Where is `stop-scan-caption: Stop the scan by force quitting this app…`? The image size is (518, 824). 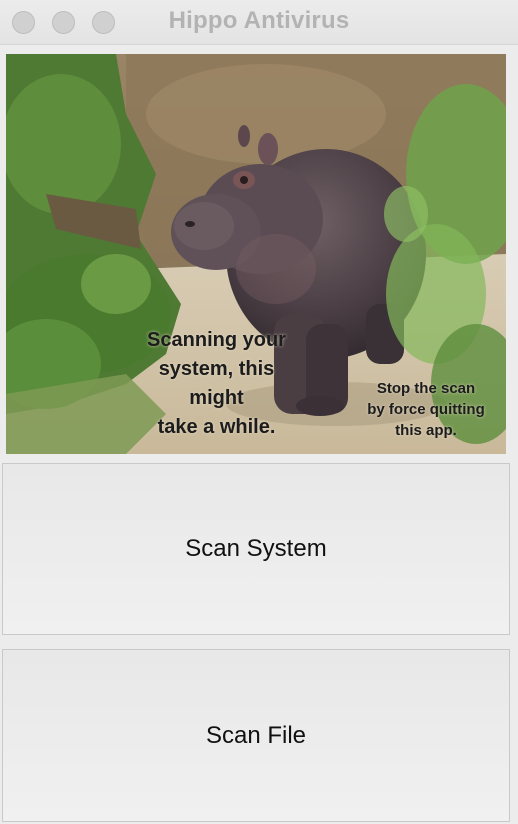
stop-scan-caption: Stop the scan by force quitting this app… is located at coordinates (426, 409).